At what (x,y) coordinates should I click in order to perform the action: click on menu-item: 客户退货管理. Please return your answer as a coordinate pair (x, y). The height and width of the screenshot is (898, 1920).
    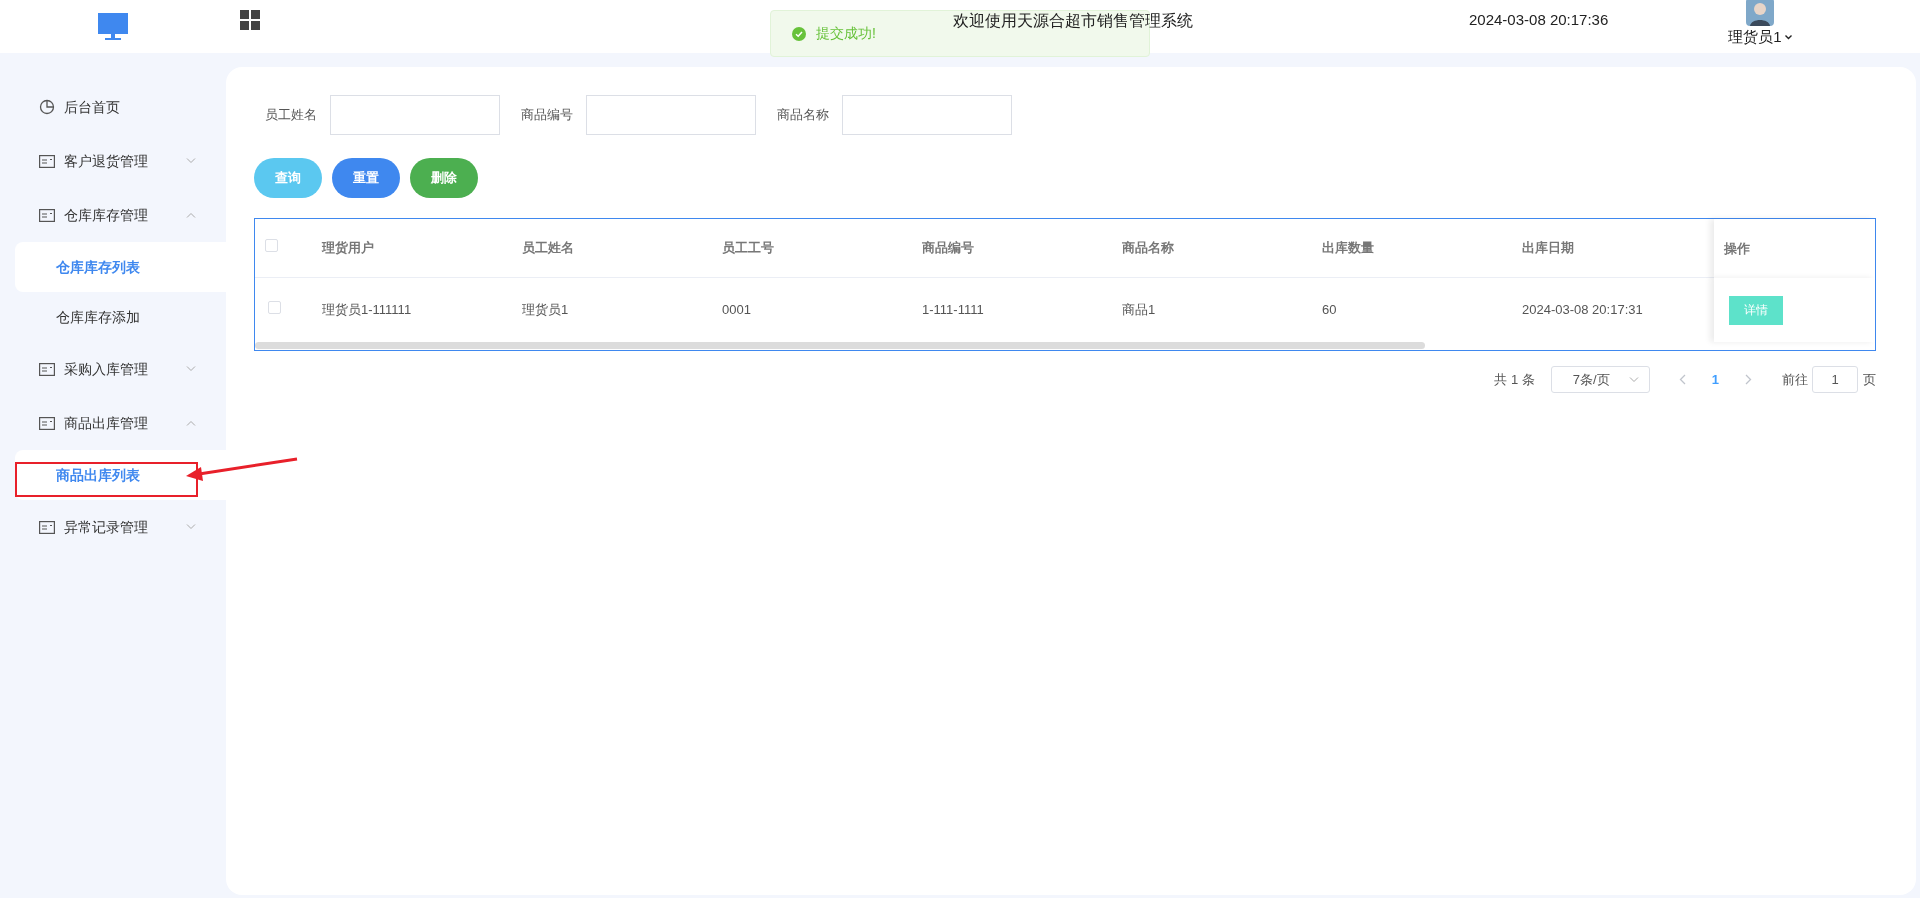
    Looking at the image, I should click on (113, 161).